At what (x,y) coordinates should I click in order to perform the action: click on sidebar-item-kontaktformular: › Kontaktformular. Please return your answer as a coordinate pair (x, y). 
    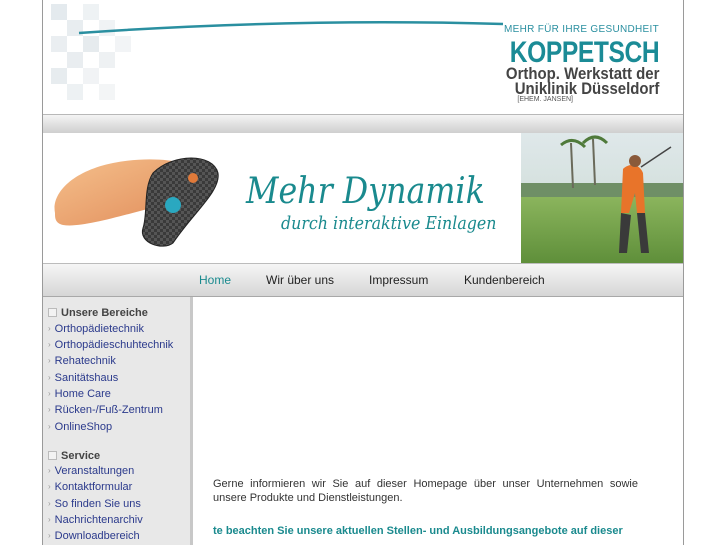
    Looking at the image, I should click on (90, 487).